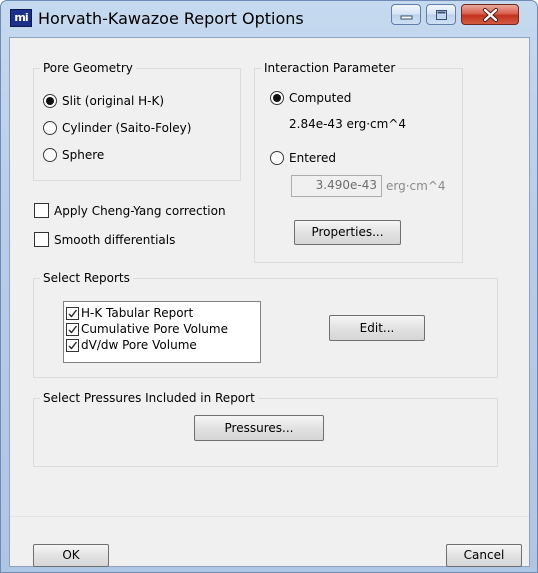 The height and width of the screenshot is (573, 538). Describe the element at coordinates (127, 128) in the screenshot. I see `radio-cylinder-label: Cylinder (Saito-Foley)` at that location.